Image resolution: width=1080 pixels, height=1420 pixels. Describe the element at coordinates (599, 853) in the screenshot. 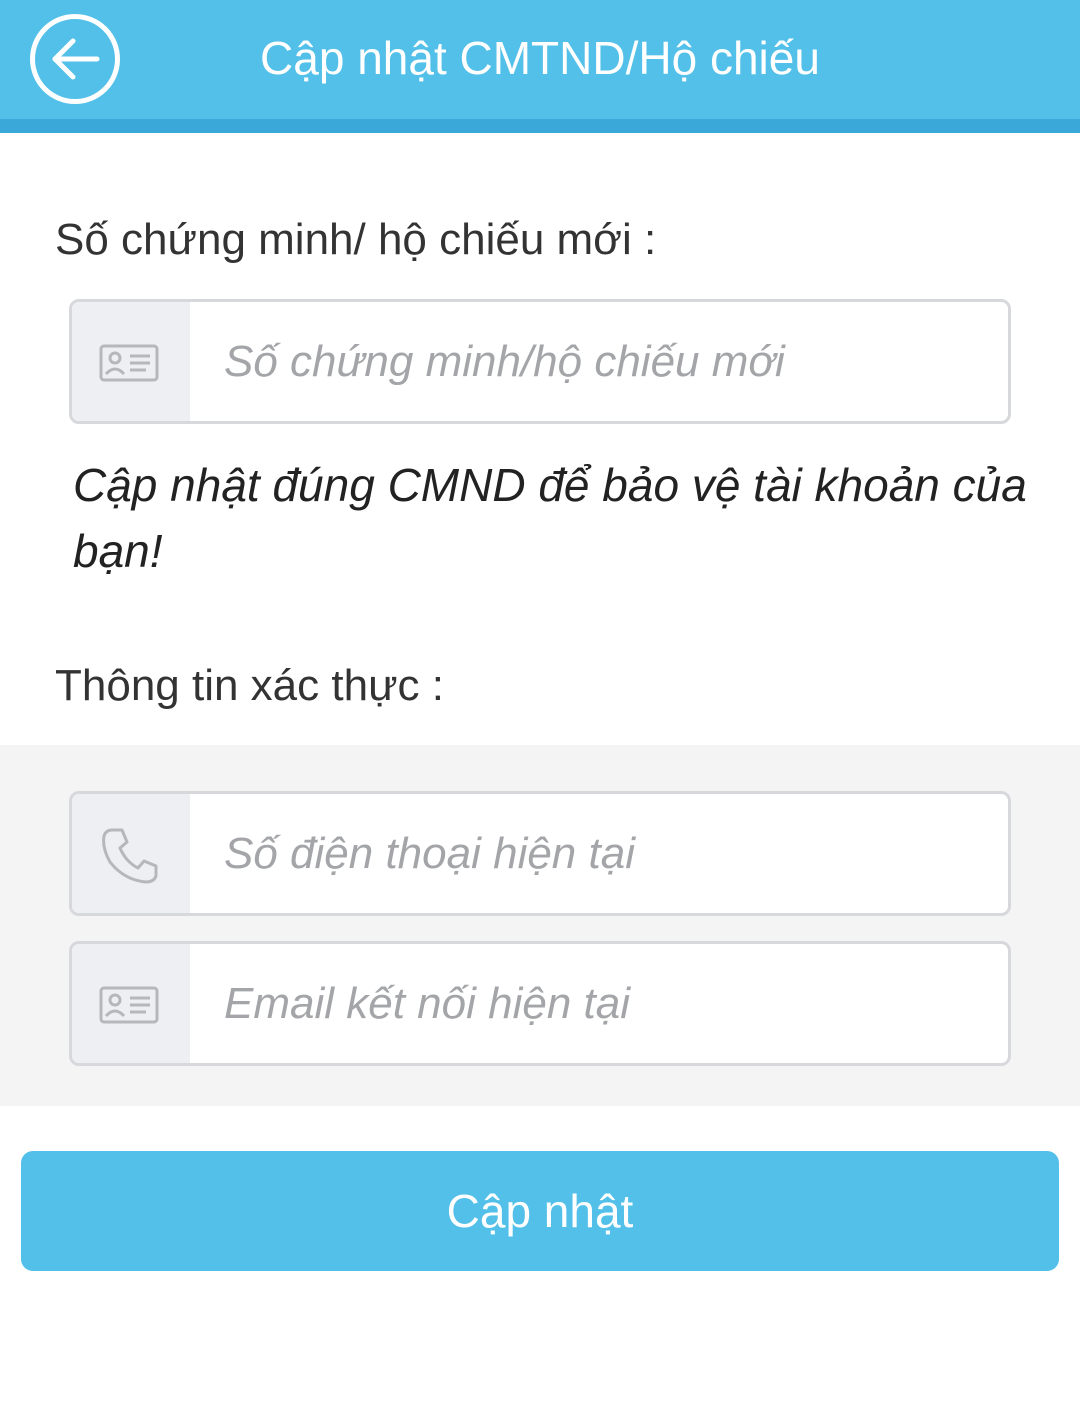

I see `phone-input` at that location.